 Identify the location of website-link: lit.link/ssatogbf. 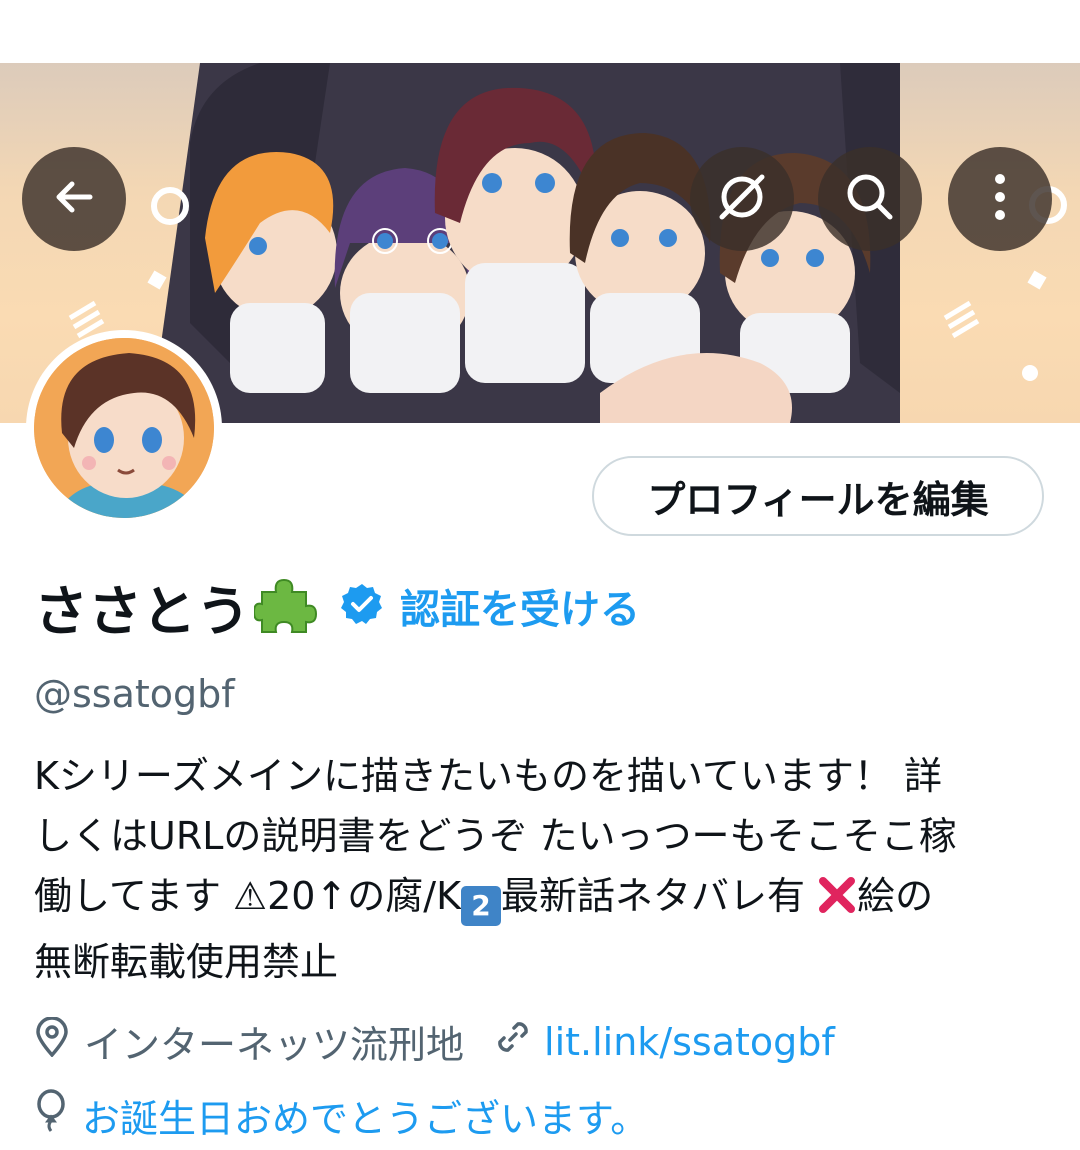
(689, 1042).